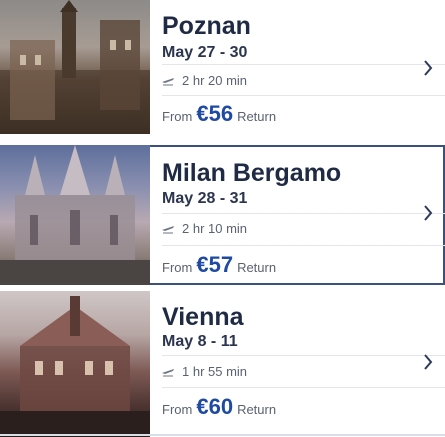 This screenshot has height=437, width=445. I want to click on price-value: €60, so click(215, 406).